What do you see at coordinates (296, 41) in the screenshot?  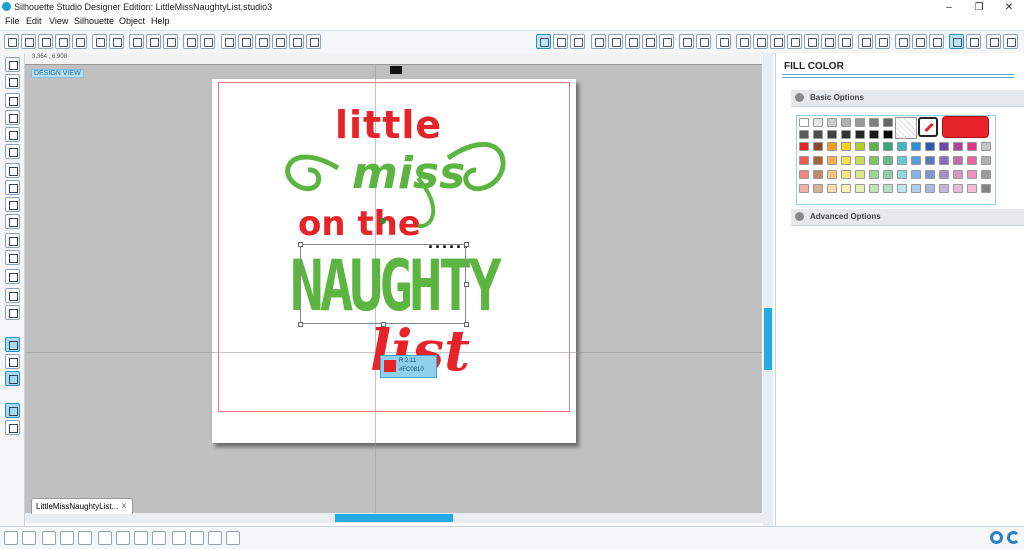 I see `drag-zoom-icon` at bounding box center [296, 41].